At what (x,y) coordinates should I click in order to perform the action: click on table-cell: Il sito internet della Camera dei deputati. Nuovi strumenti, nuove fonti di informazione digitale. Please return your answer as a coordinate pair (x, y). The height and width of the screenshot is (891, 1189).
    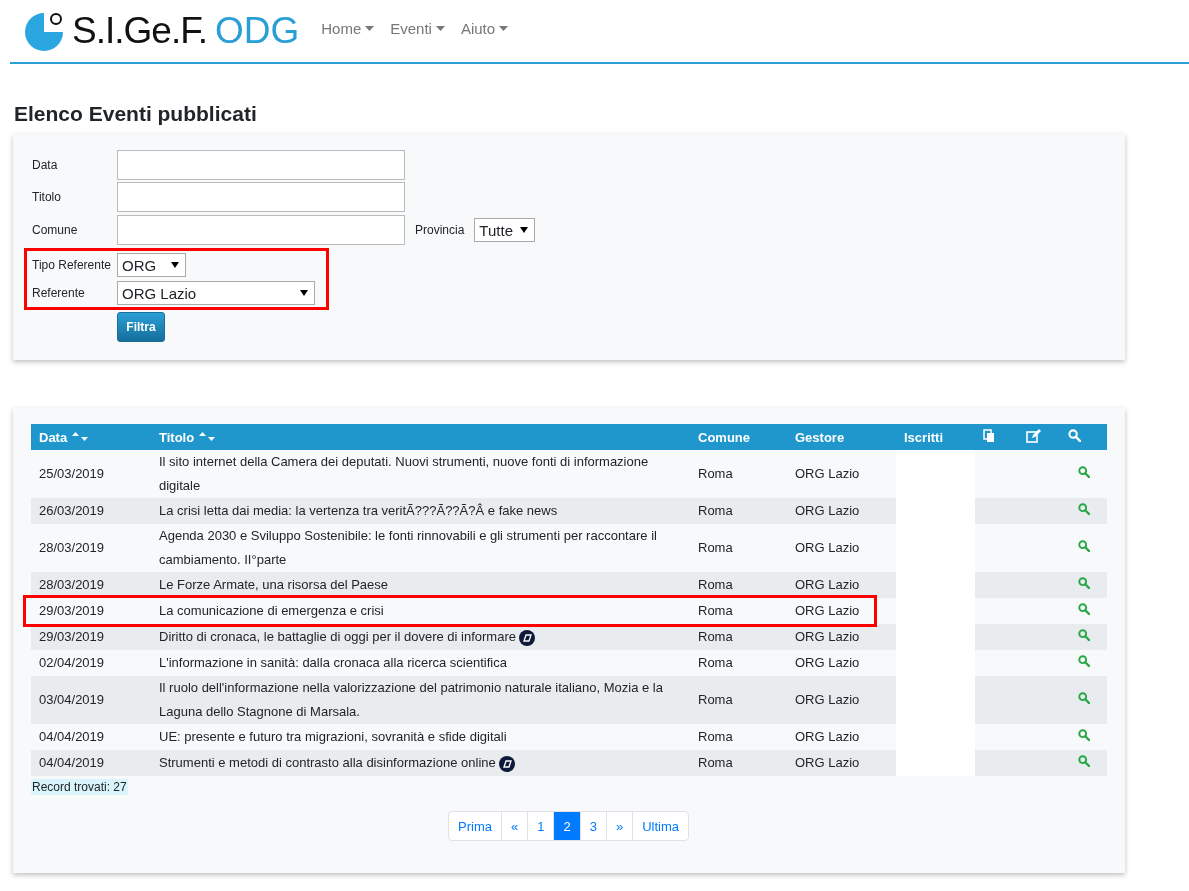
    Looking at the image, I should click on (420, 474).